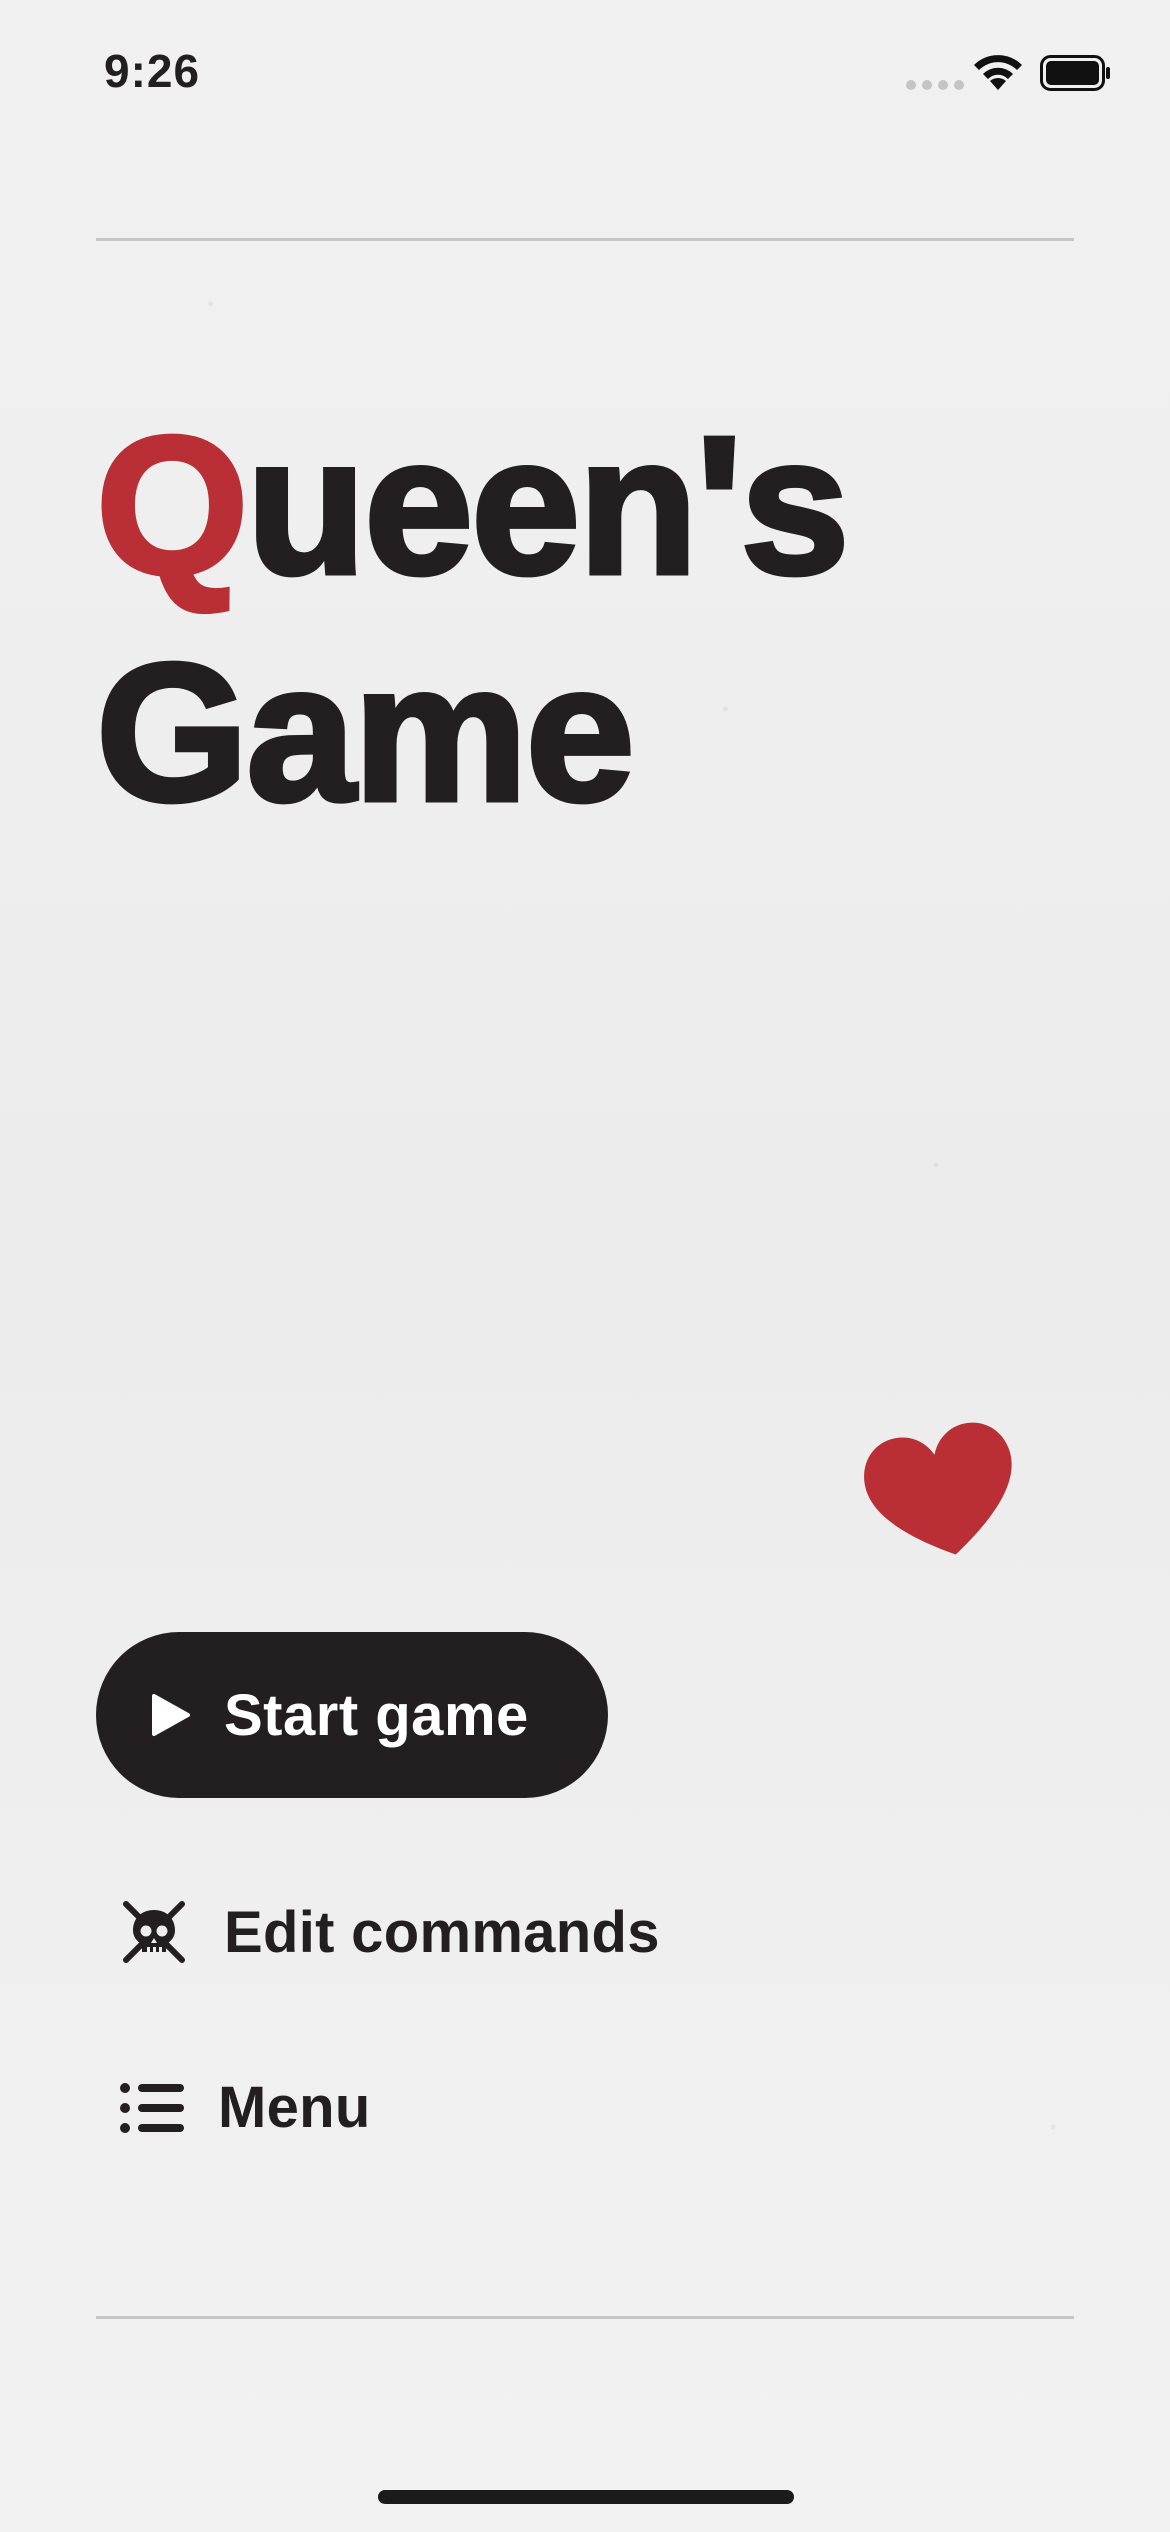 The image size is (1170, 2532). I want to click on skull-crossbones-icon, so click(154, 1932).